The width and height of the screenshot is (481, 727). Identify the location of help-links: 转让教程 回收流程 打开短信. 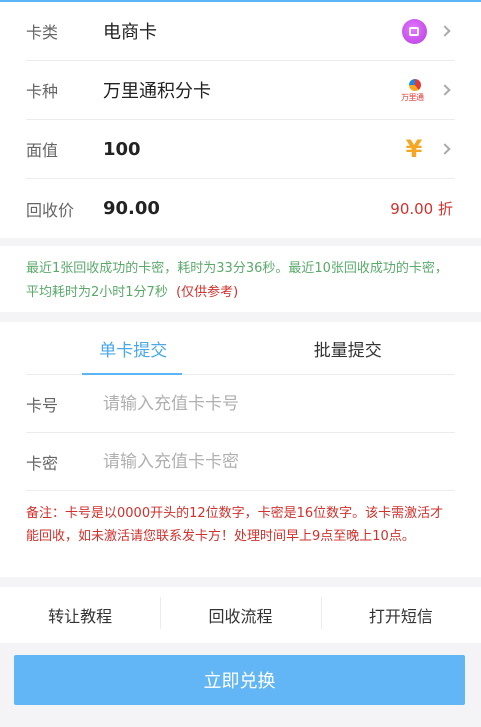
(240, 615).